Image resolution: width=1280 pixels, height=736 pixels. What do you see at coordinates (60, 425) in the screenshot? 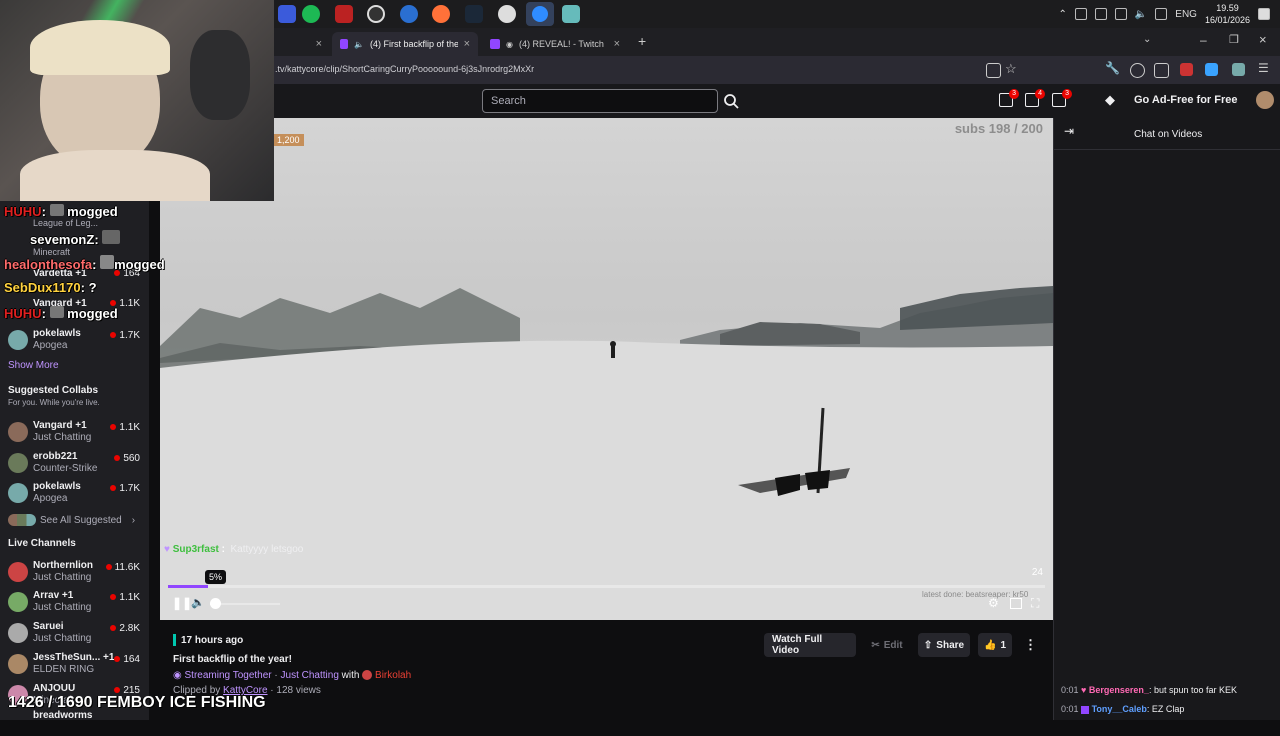
I see `channel-name: Vangard +1` at bounding box center [60, 425].